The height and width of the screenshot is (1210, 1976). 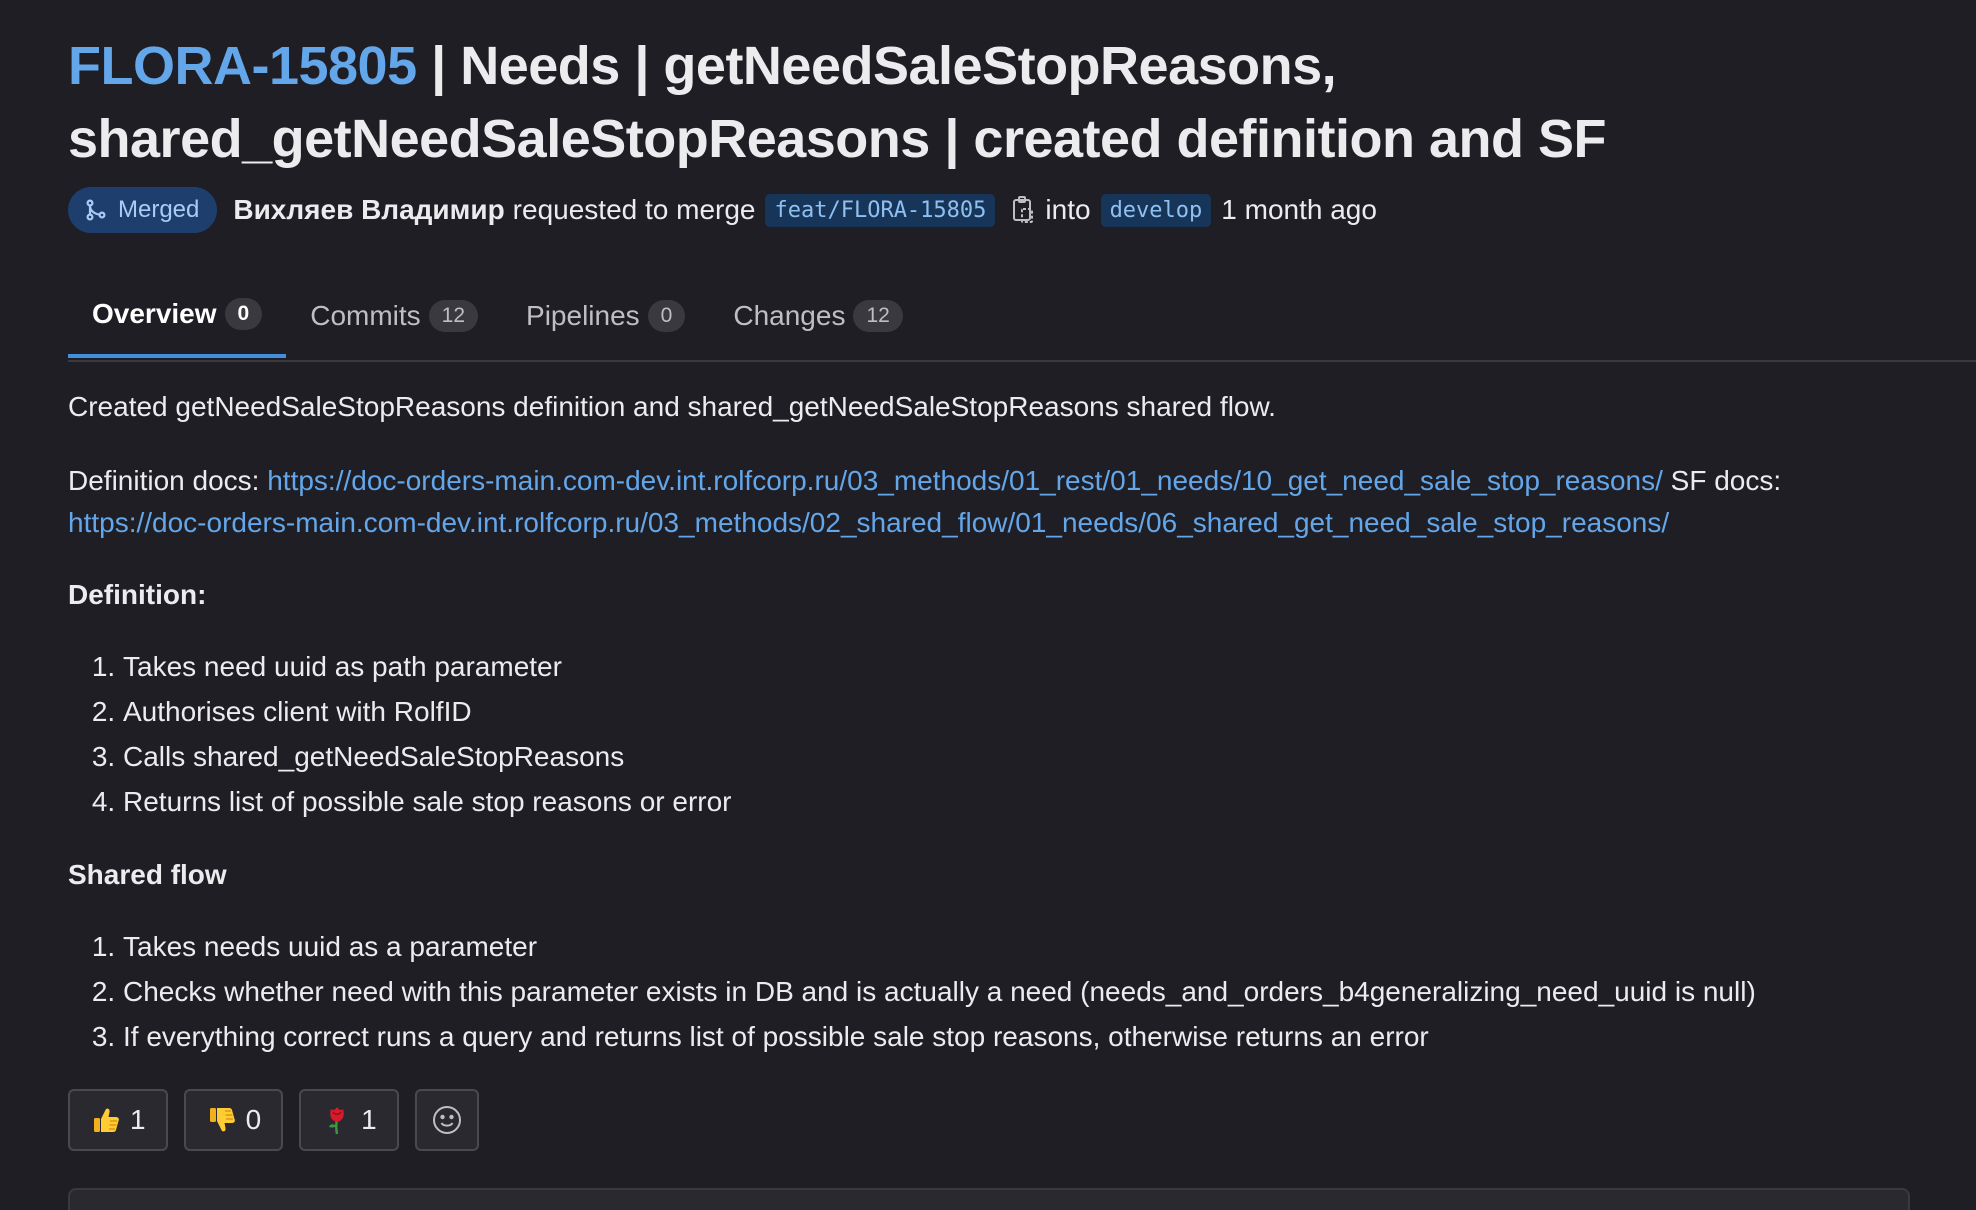 I want to click on tab-overview: Overview 0, so click(x=177, y=316).